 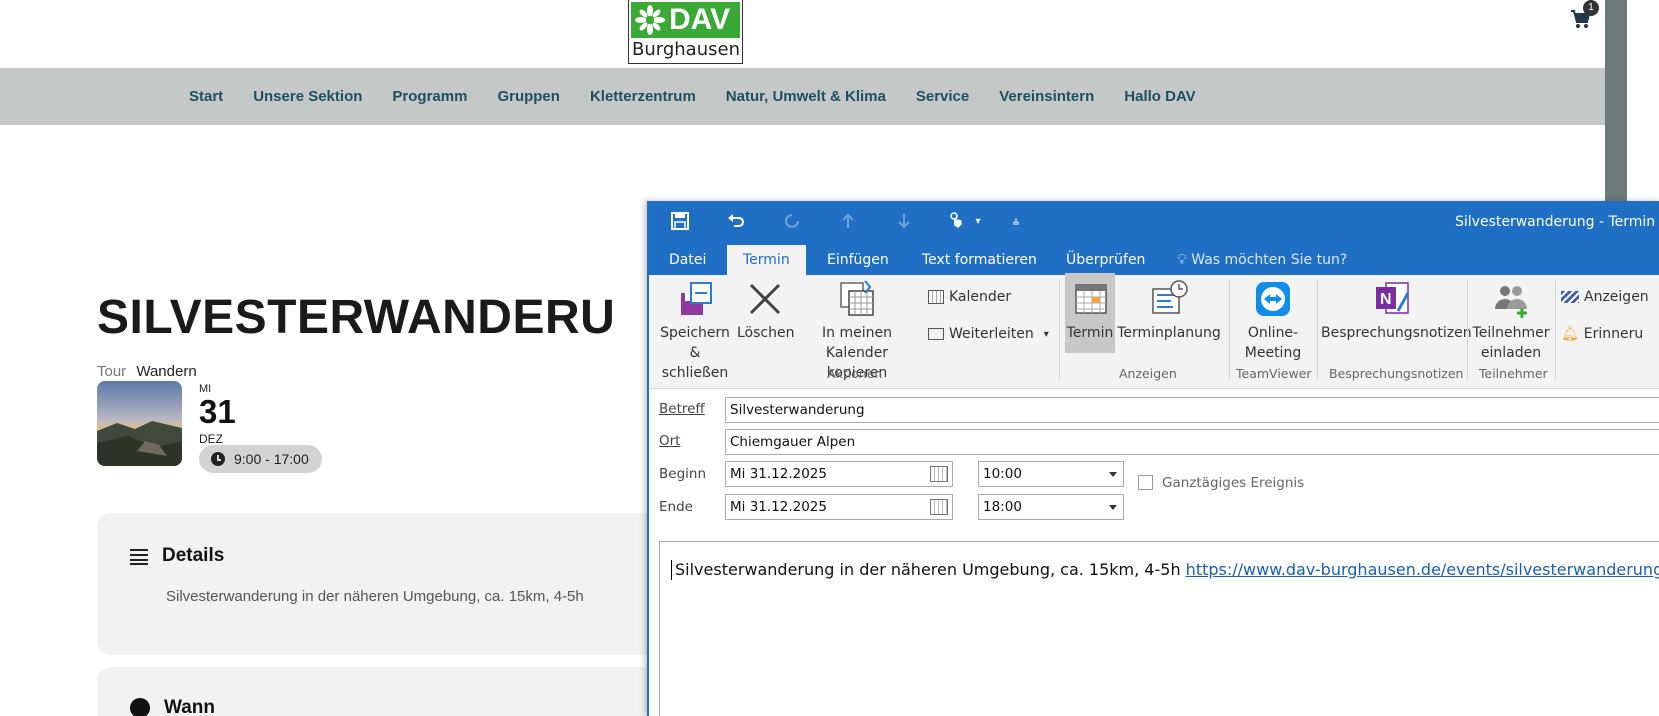 What do you see at coordinates (307, 96) in the screenshot?
I see `nav-unsere-sektion: Unsere Sektion` at bounding box center [307, 96].